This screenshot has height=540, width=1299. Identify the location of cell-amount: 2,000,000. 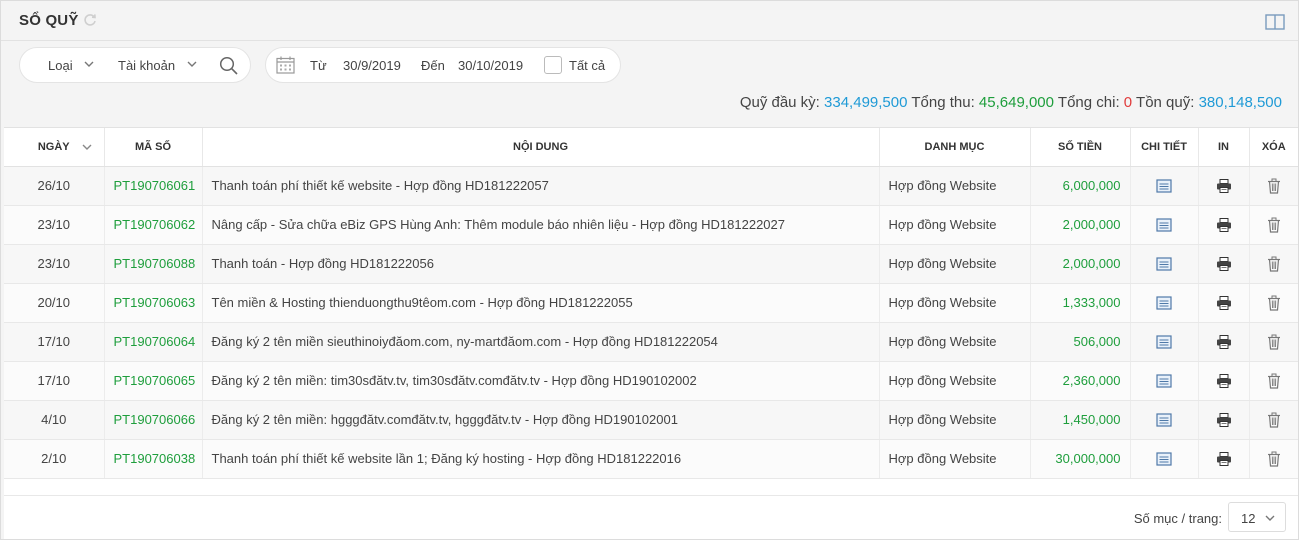
(1080, 264).